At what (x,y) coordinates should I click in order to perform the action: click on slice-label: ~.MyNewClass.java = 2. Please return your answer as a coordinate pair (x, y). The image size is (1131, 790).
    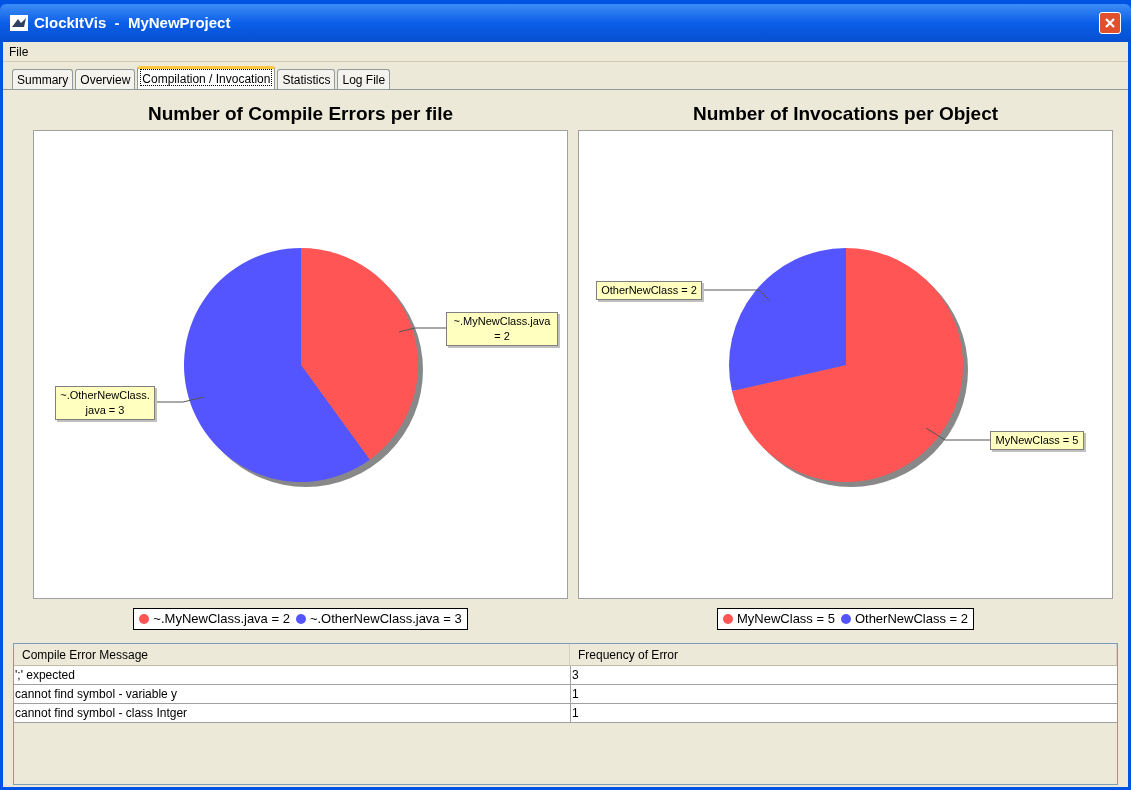
    Looking at the image, I should click on (502, 329).